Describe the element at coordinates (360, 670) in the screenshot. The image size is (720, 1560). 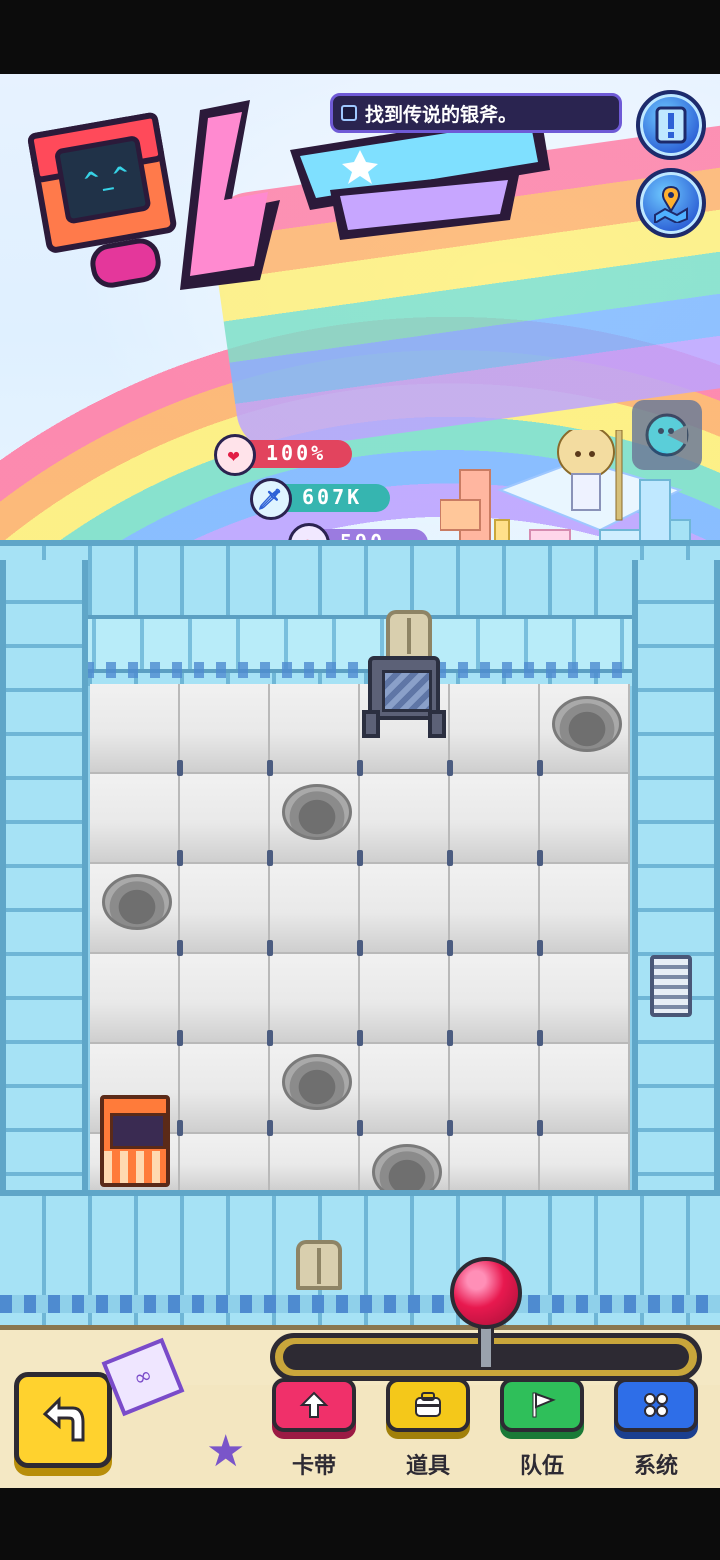
I see `dungeon-wall-trim` at that location.